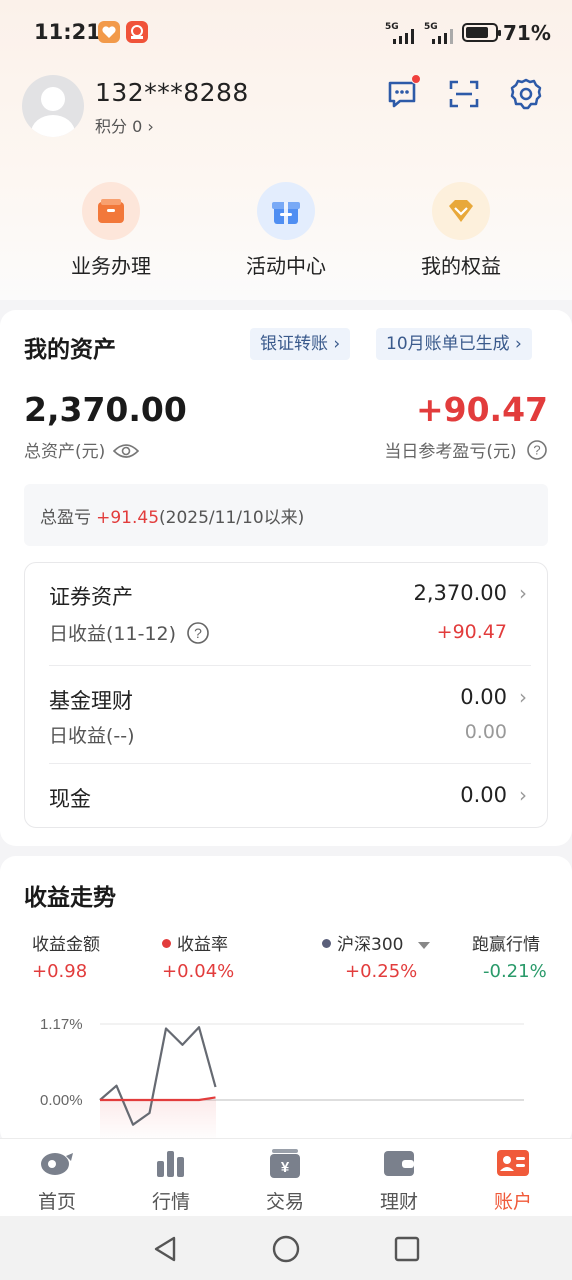 This screenshot has height=1280, width=572. I want to click on market-icon, so click(171, 1163).